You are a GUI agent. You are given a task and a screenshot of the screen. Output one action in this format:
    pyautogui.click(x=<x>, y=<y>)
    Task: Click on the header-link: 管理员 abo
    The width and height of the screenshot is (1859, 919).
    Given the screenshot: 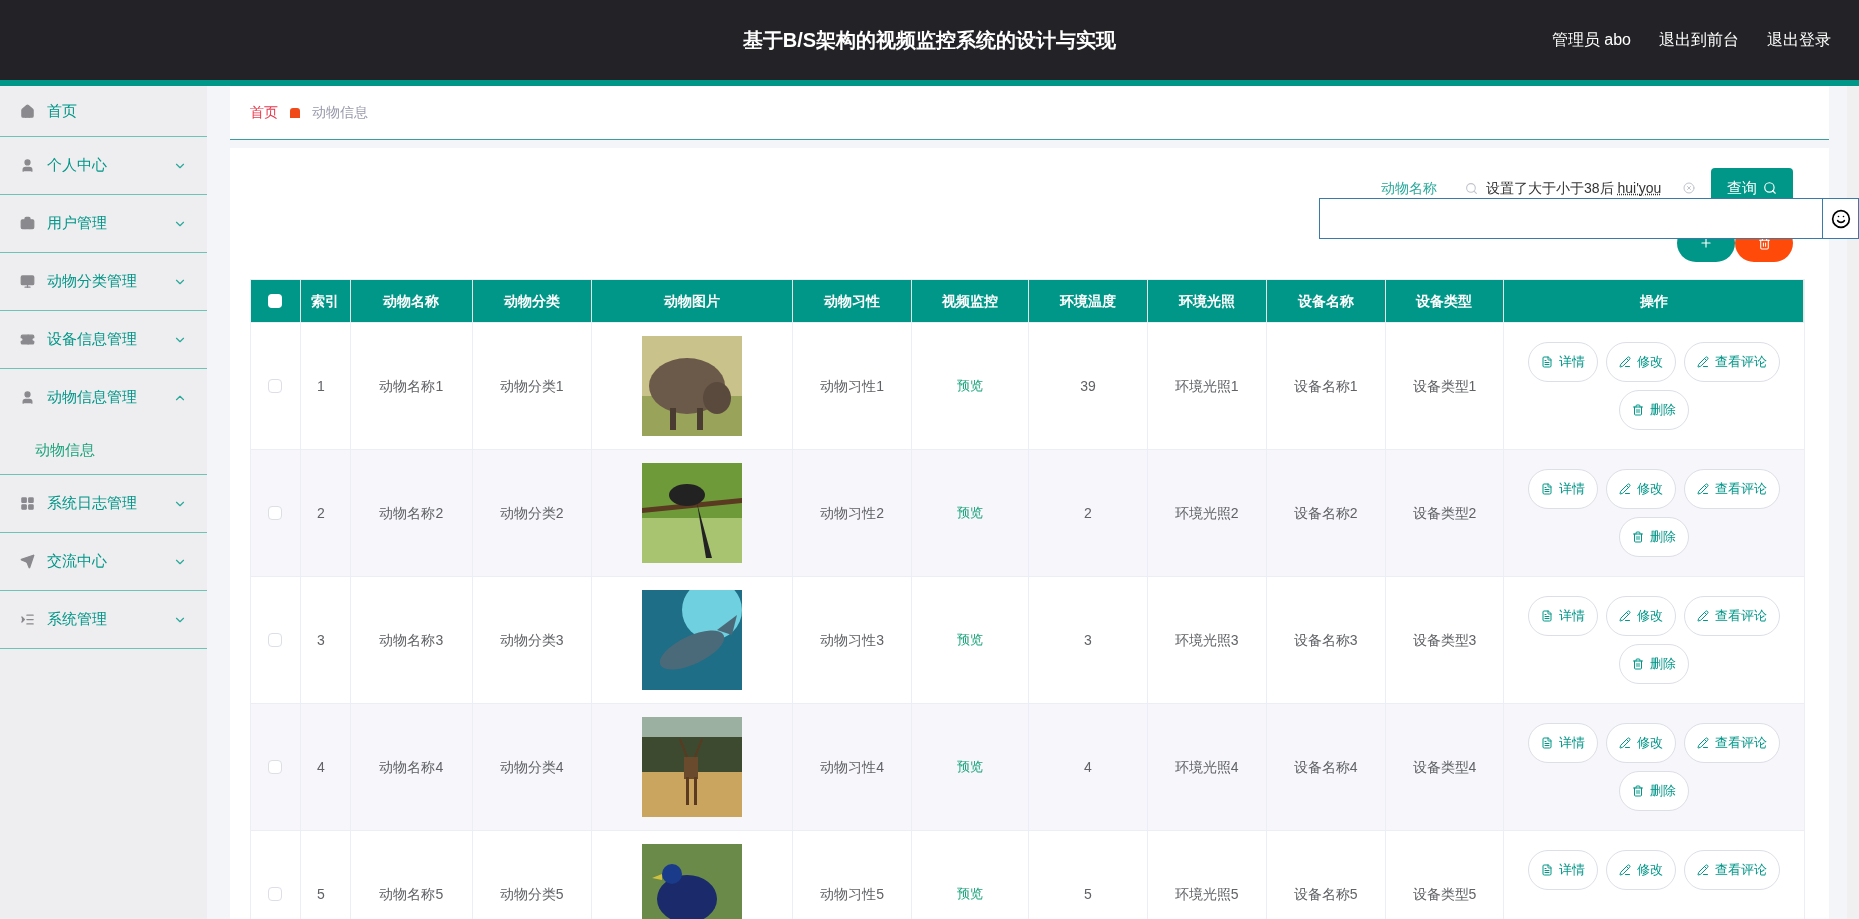 What is the action you would take?
    pyautogui.click(x=1591, y=40)
    